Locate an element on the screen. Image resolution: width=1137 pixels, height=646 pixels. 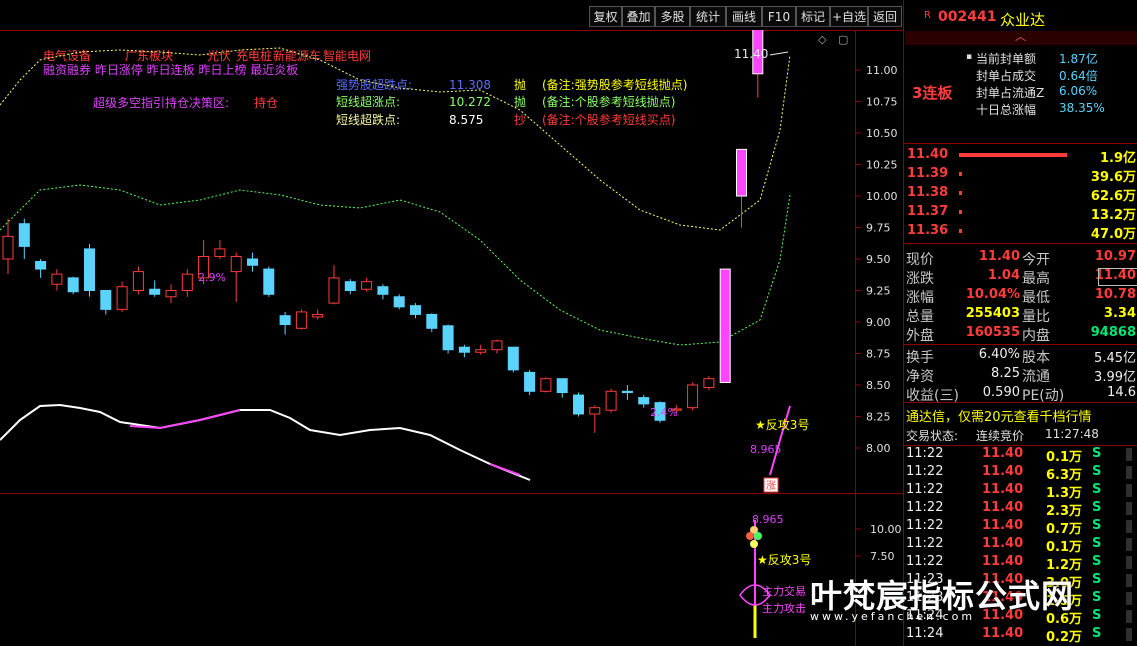
quote-value: 160535 is located at coordinates (992, 332).